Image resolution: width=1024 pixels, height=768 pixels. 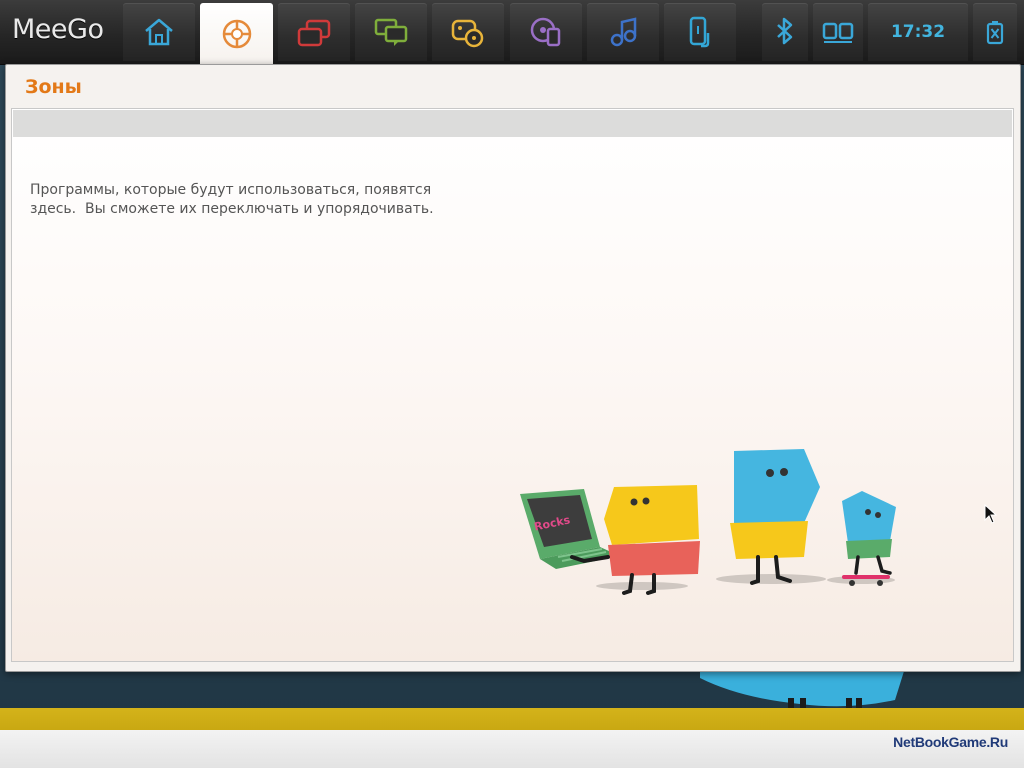 I want to click on clock-time: 17:32, so click(x=918, y=32).